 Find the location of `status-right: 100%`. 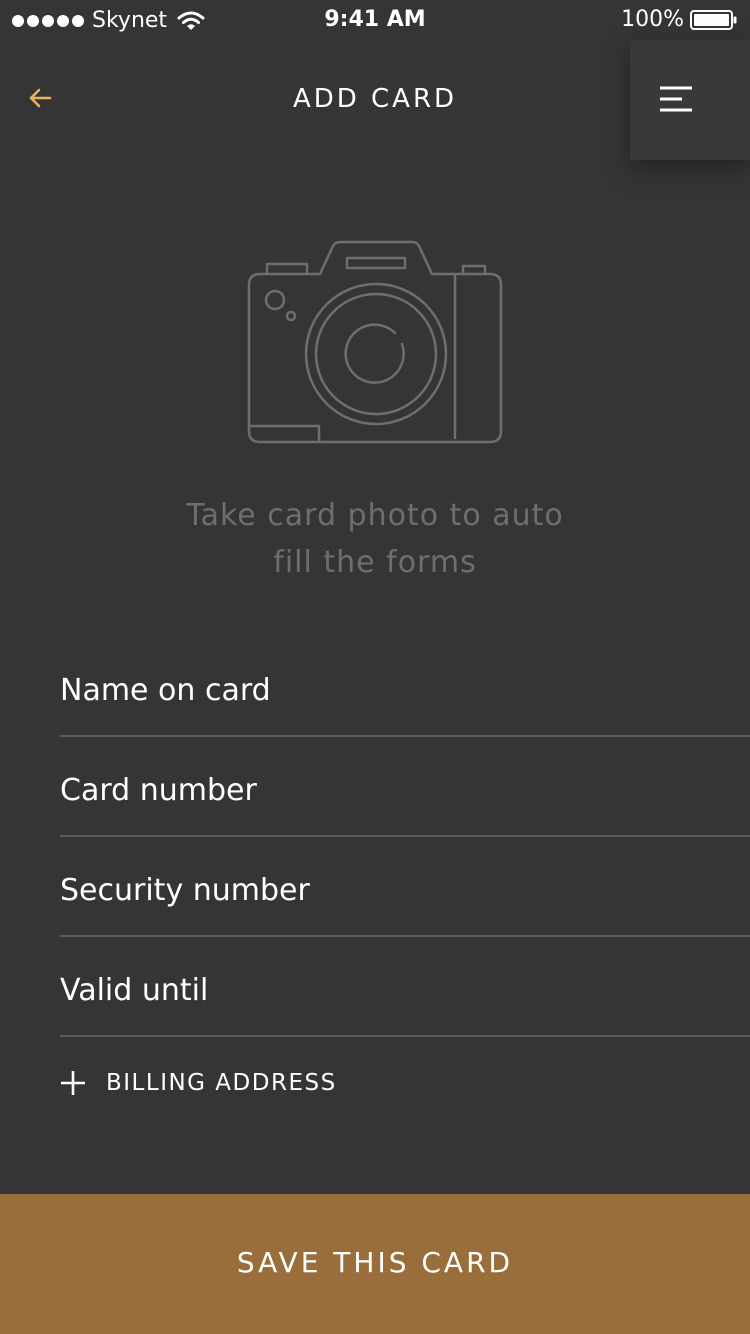

status-right: 100% is located at coordinates (679, 19).